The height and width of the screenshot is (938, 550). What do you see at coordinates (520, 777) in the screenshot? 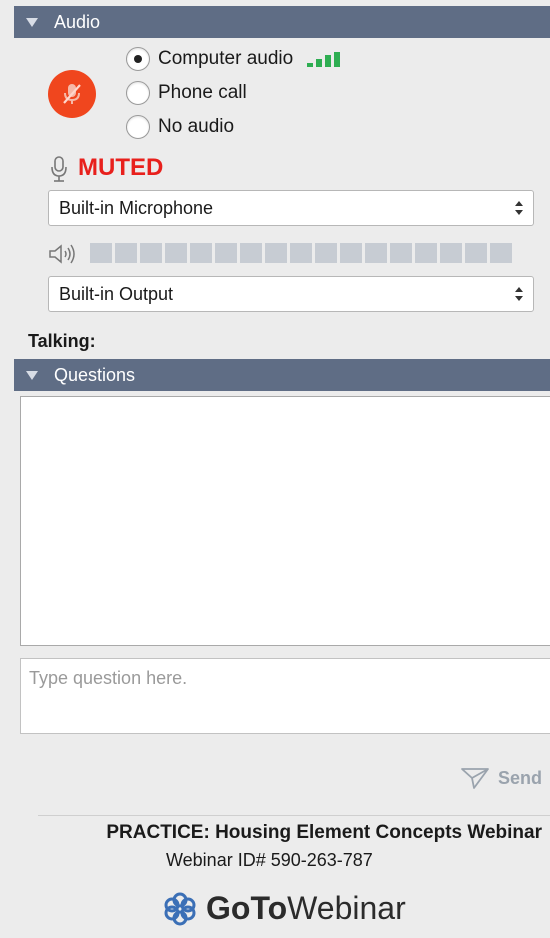
I see `send-label: Send` at bounding box center [520, 777].